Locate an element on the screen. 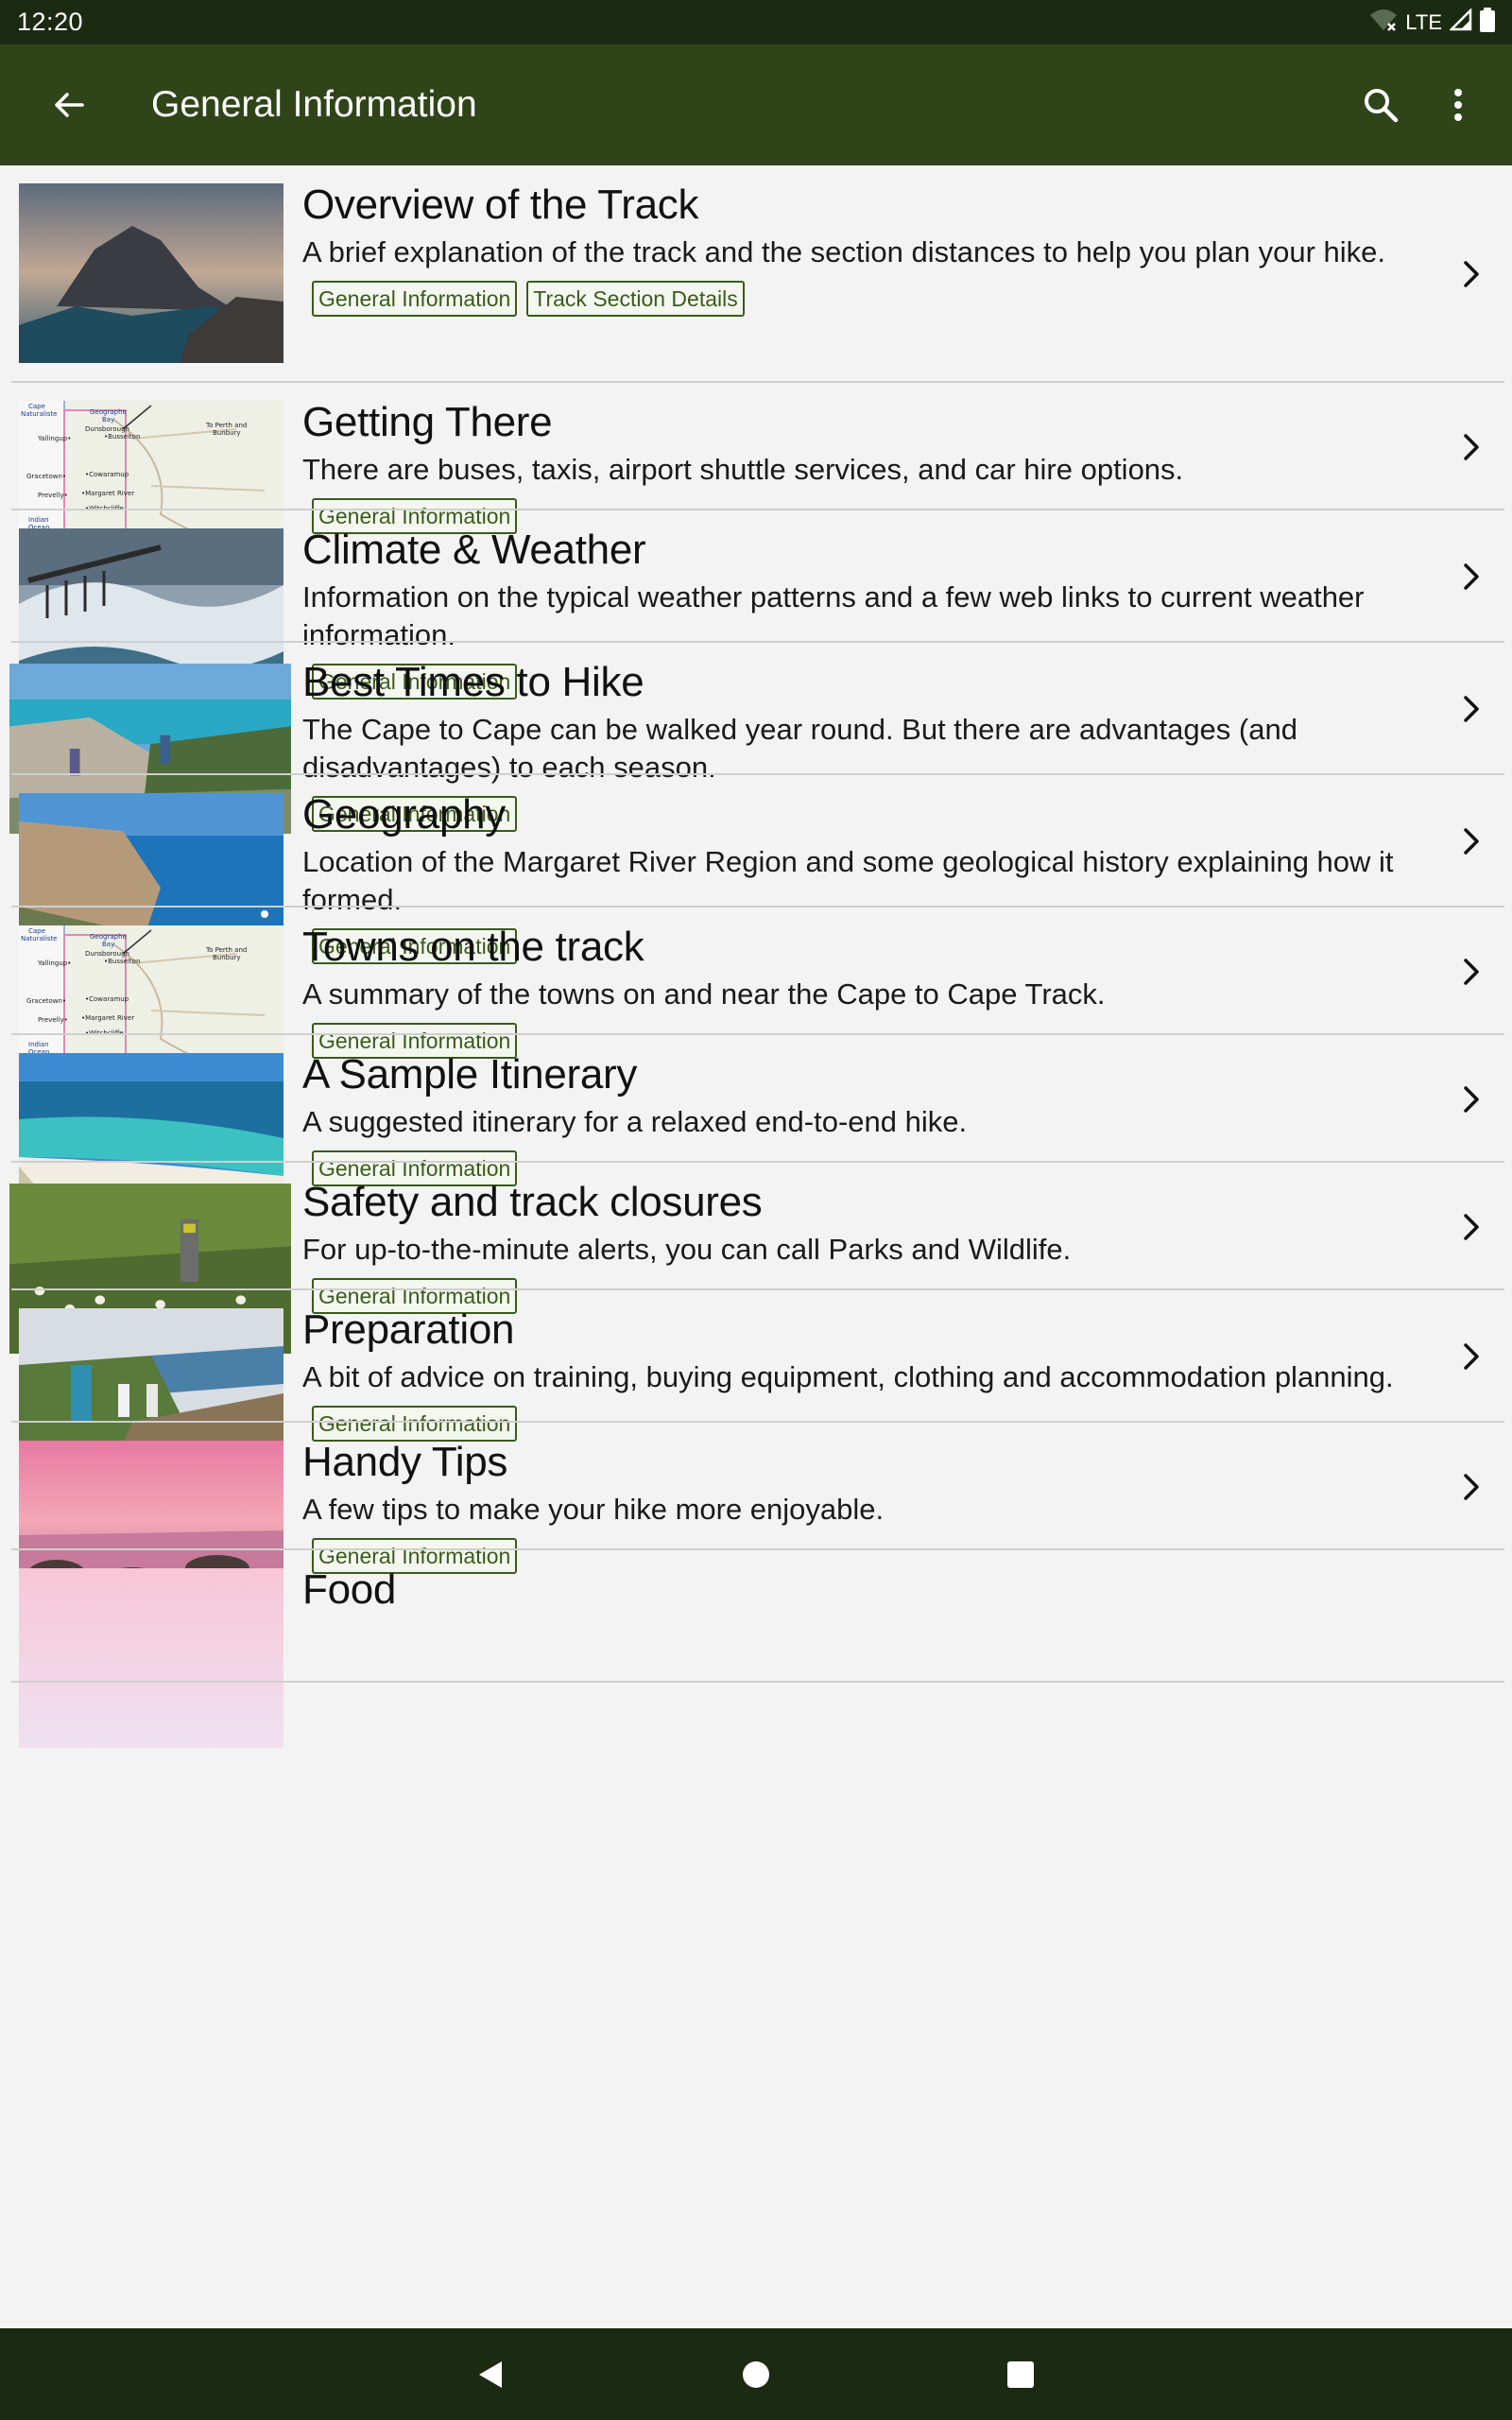 Image resolution: width=1512 pixels, height=2420 pixels. item-title: Preparation is located at coordinates (408, 1329).